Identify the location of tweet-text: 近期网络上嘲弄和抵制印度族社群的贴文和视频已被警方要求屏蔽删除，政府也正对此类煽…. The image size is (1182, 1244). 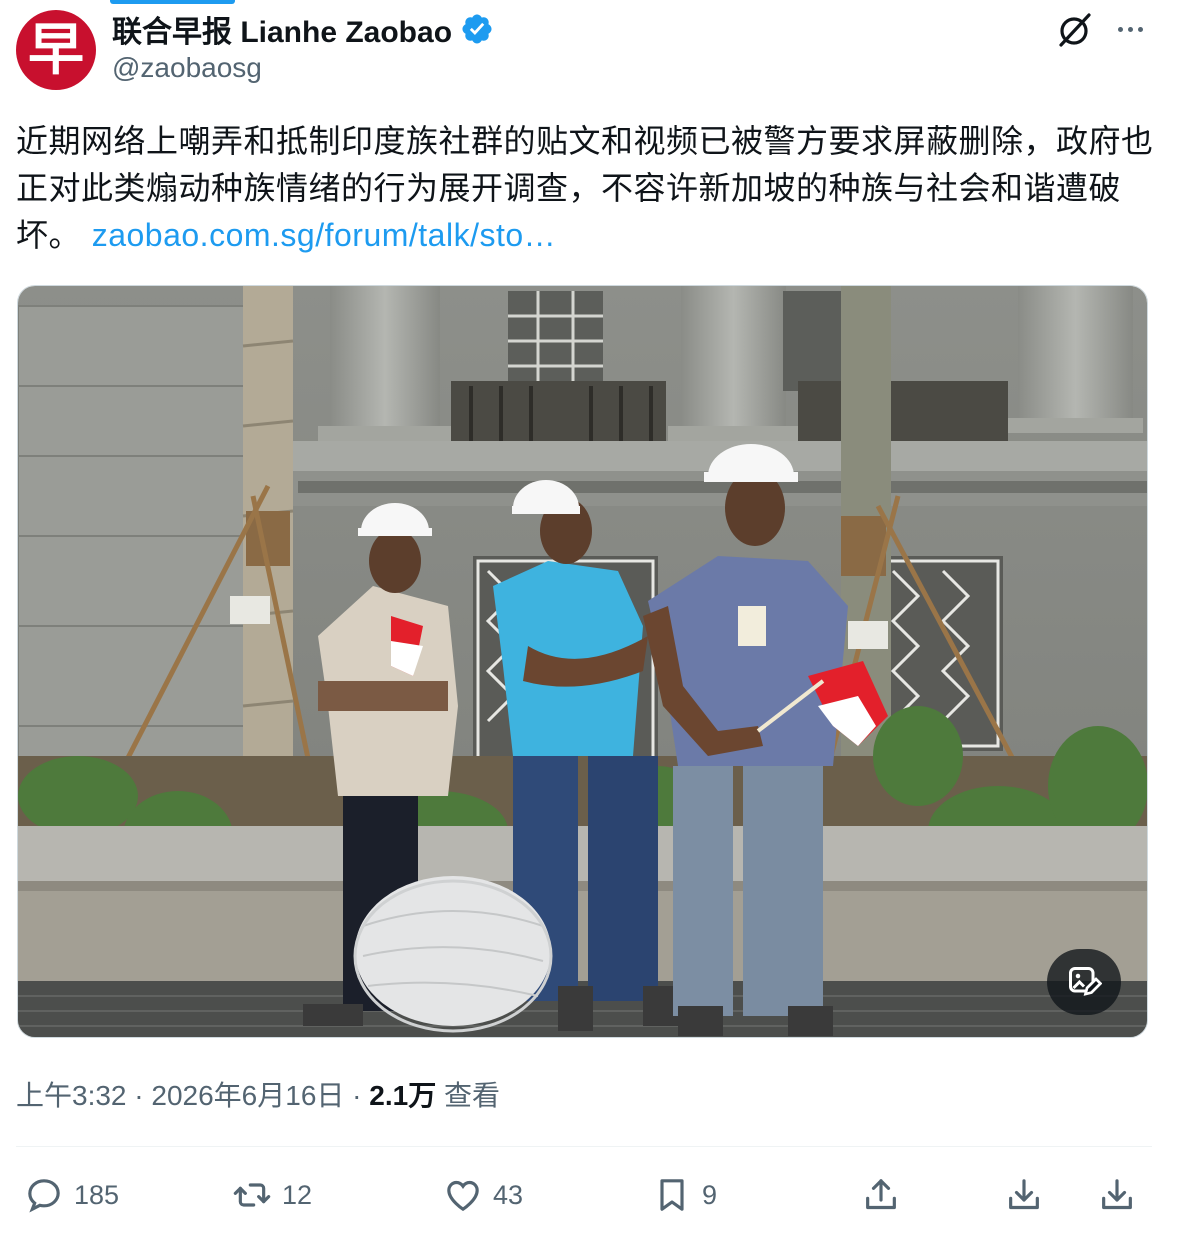
(586, 188).